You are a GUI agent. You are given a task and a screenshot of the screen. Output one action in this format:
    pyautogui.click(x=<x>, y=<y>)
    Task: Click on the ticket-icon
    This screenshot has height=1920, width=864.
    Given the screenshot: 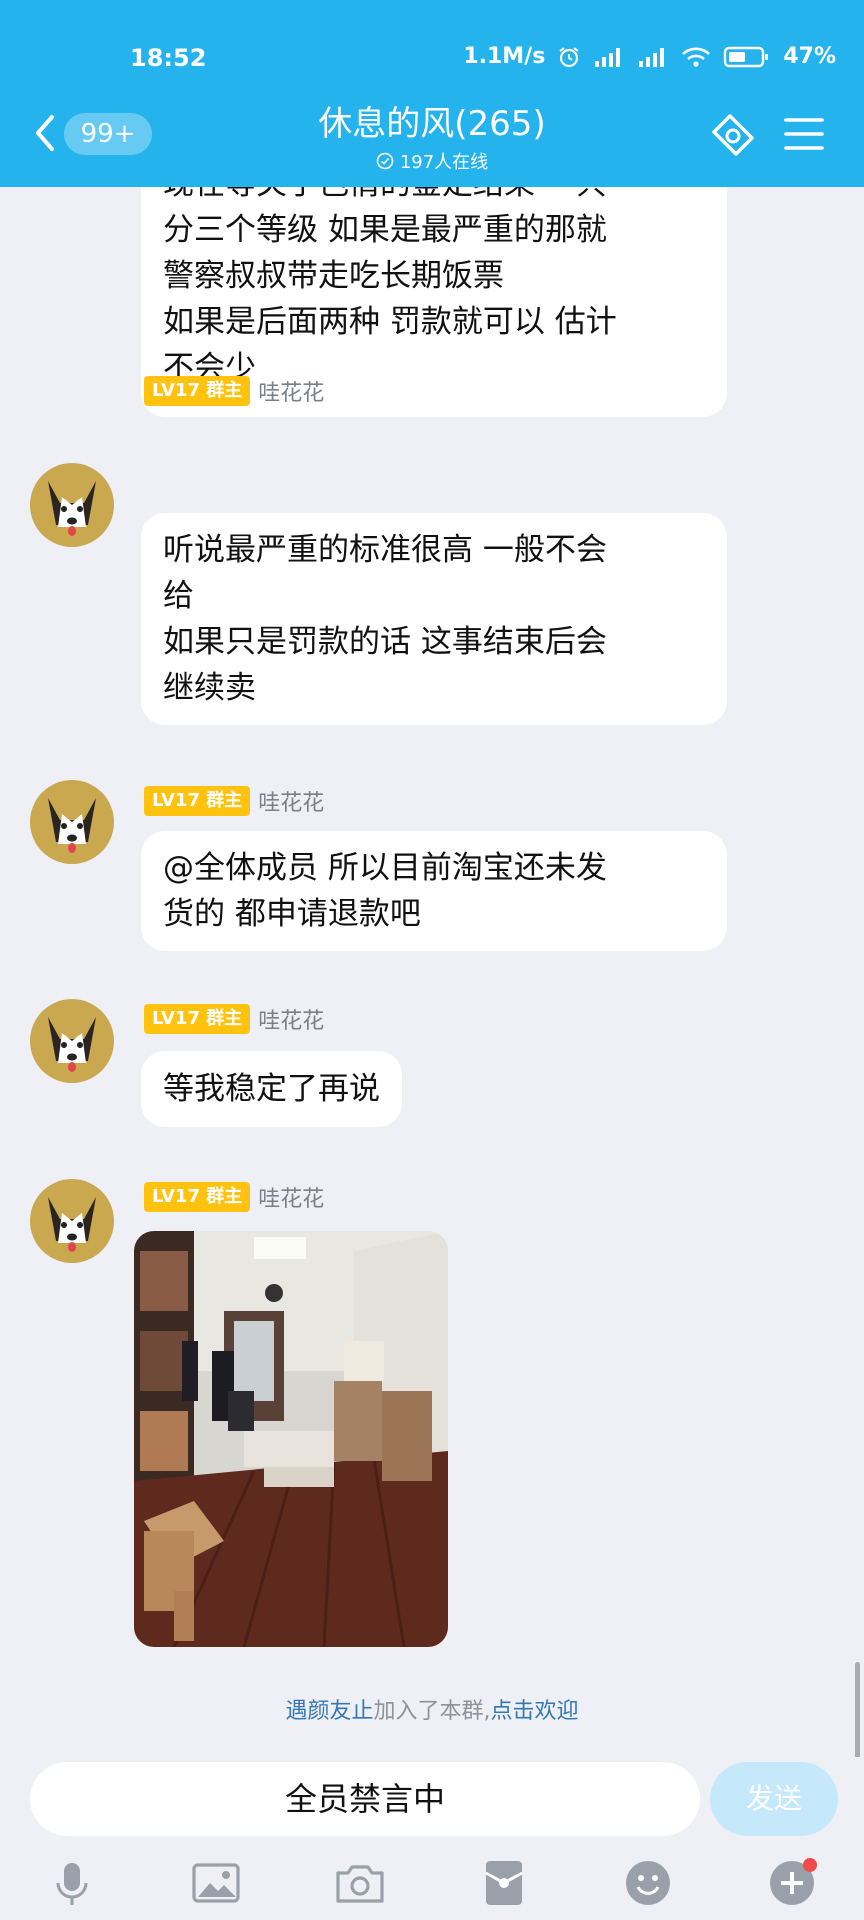 What is the action you would take?
    pyautogui.click(x=733, y=134)
    